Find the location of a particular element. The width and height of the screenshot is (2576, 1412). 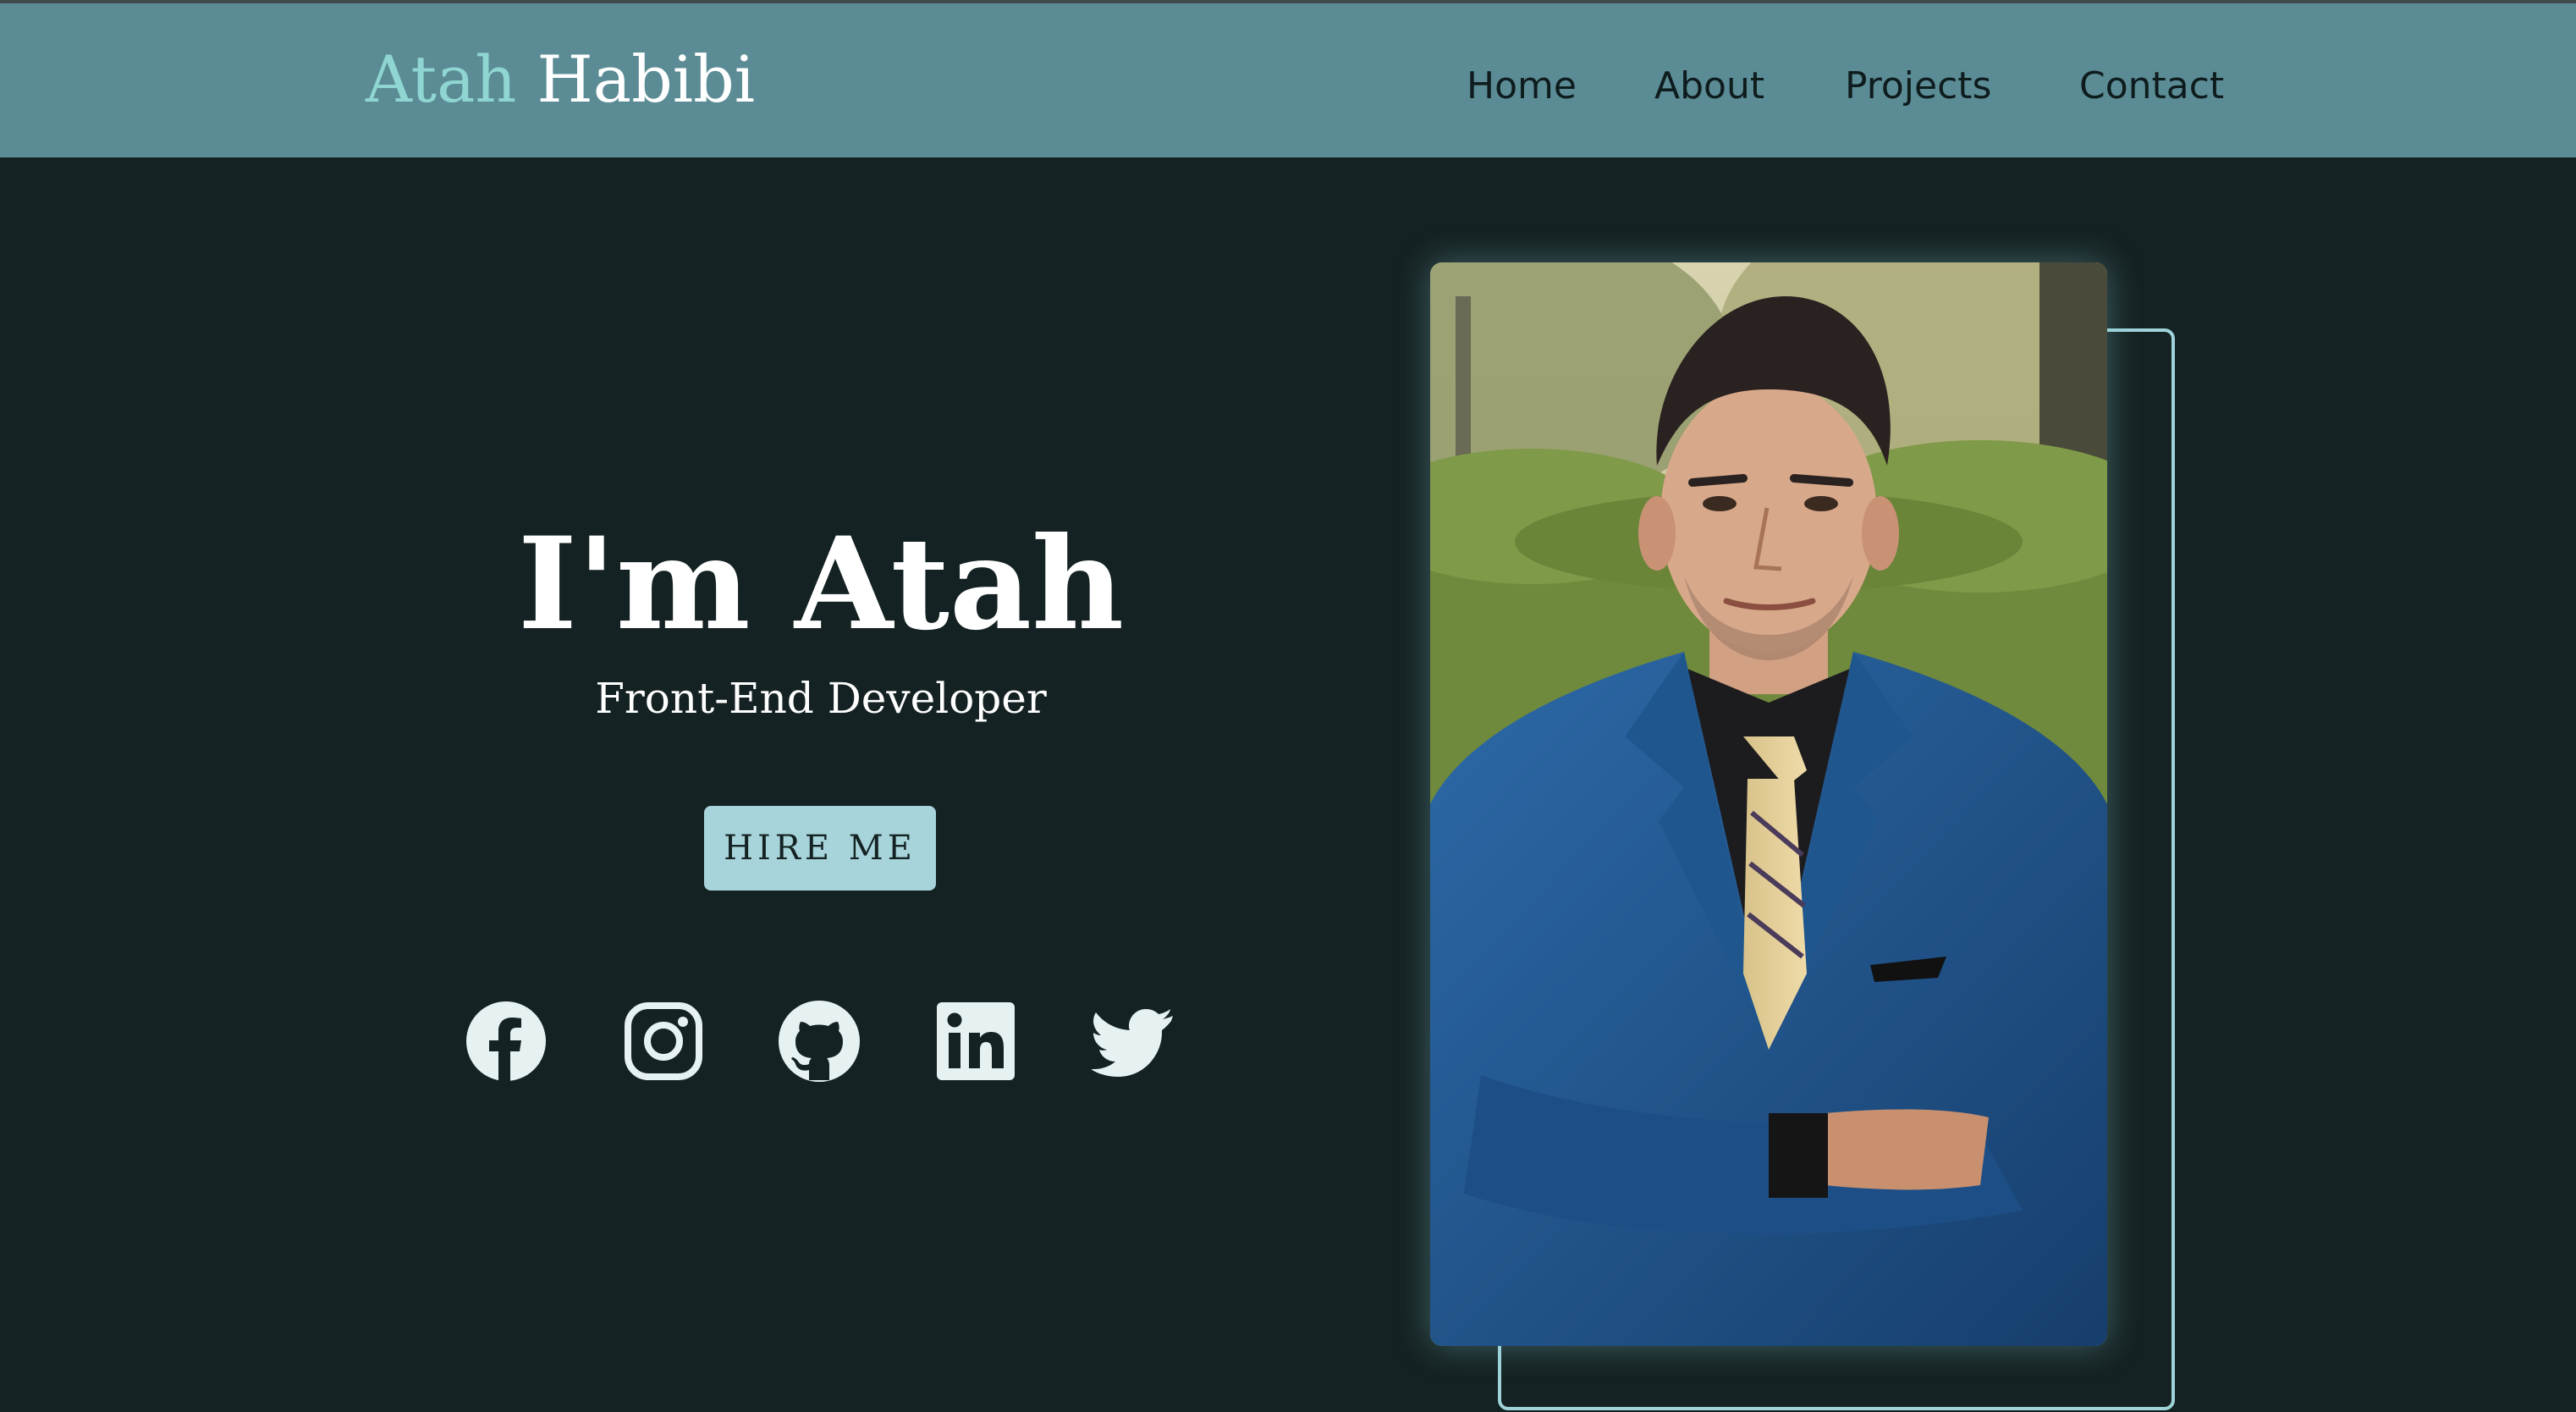

hire-me-button: HIRE ME is located at coordinates (820, 848).